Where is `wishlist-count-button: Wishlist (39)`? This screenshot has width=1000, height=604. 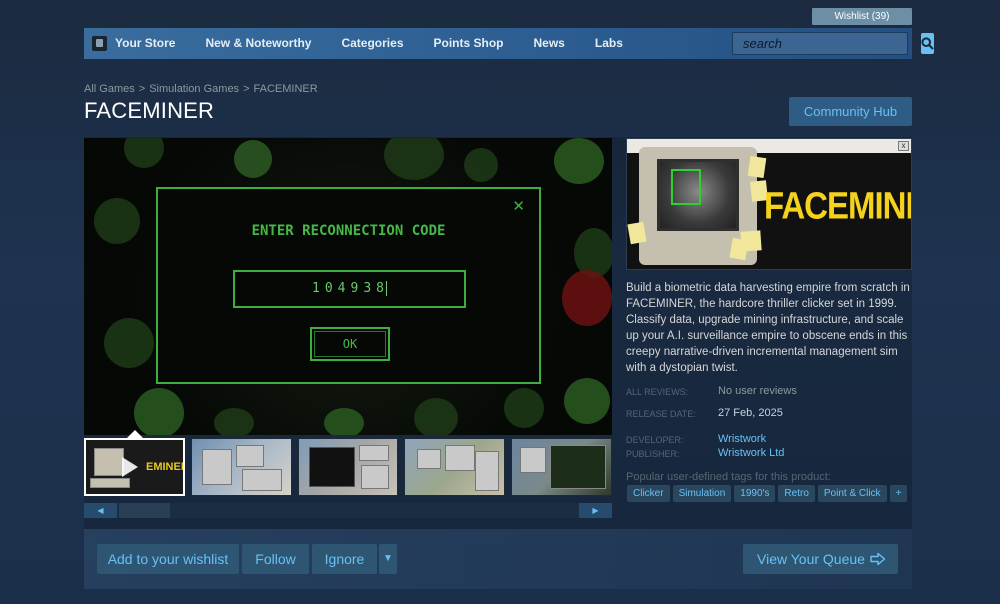 wishlist-count-button: Wishlist (39) is located at coordinates (862, 16).